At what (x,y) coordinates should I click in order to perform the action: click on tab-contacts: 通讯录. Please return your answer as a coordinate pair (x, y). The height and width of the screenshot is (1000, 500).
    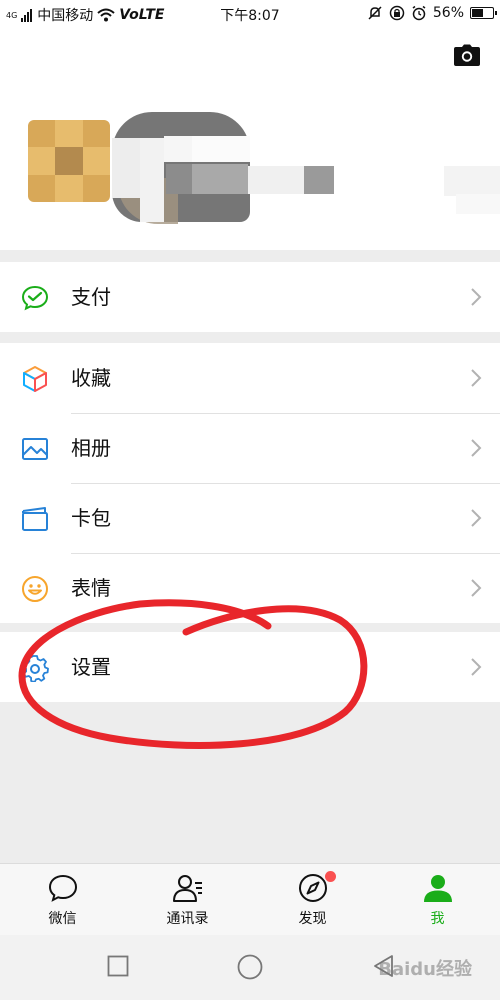
    Looking at the image, I should click on (187, 899).